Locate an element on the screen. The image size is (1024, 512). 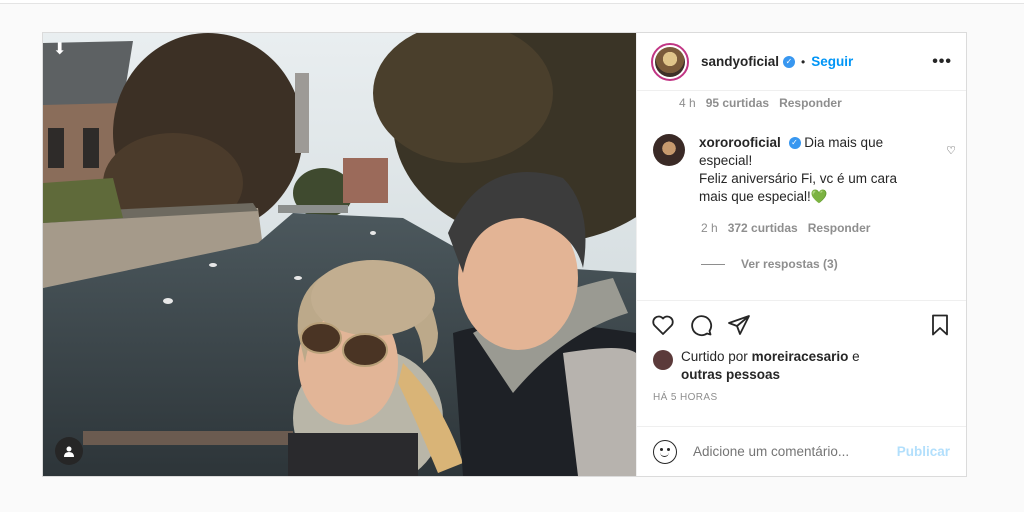
comment-meta: 2 h 372 curtidas Responder is located at coordinates (785, 228).